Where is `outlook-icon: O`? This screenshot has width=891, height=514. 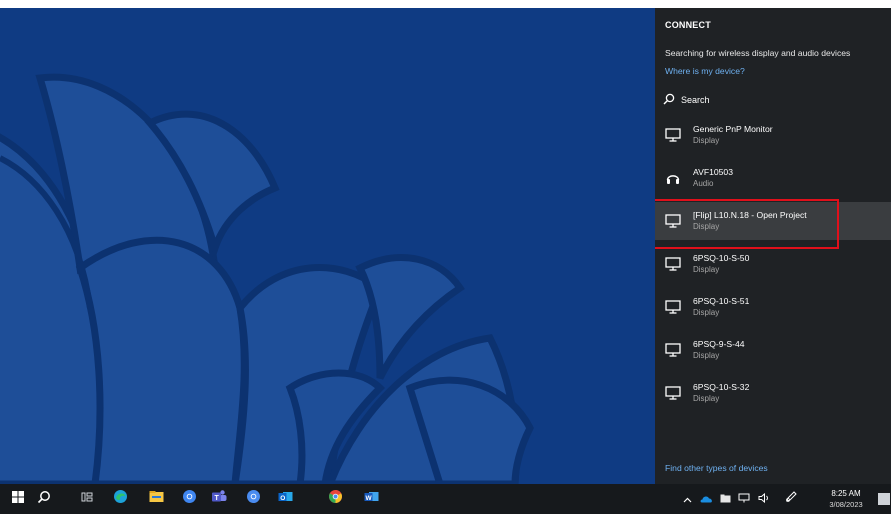 outlook-icon: O is located at coordinates (285, 499).